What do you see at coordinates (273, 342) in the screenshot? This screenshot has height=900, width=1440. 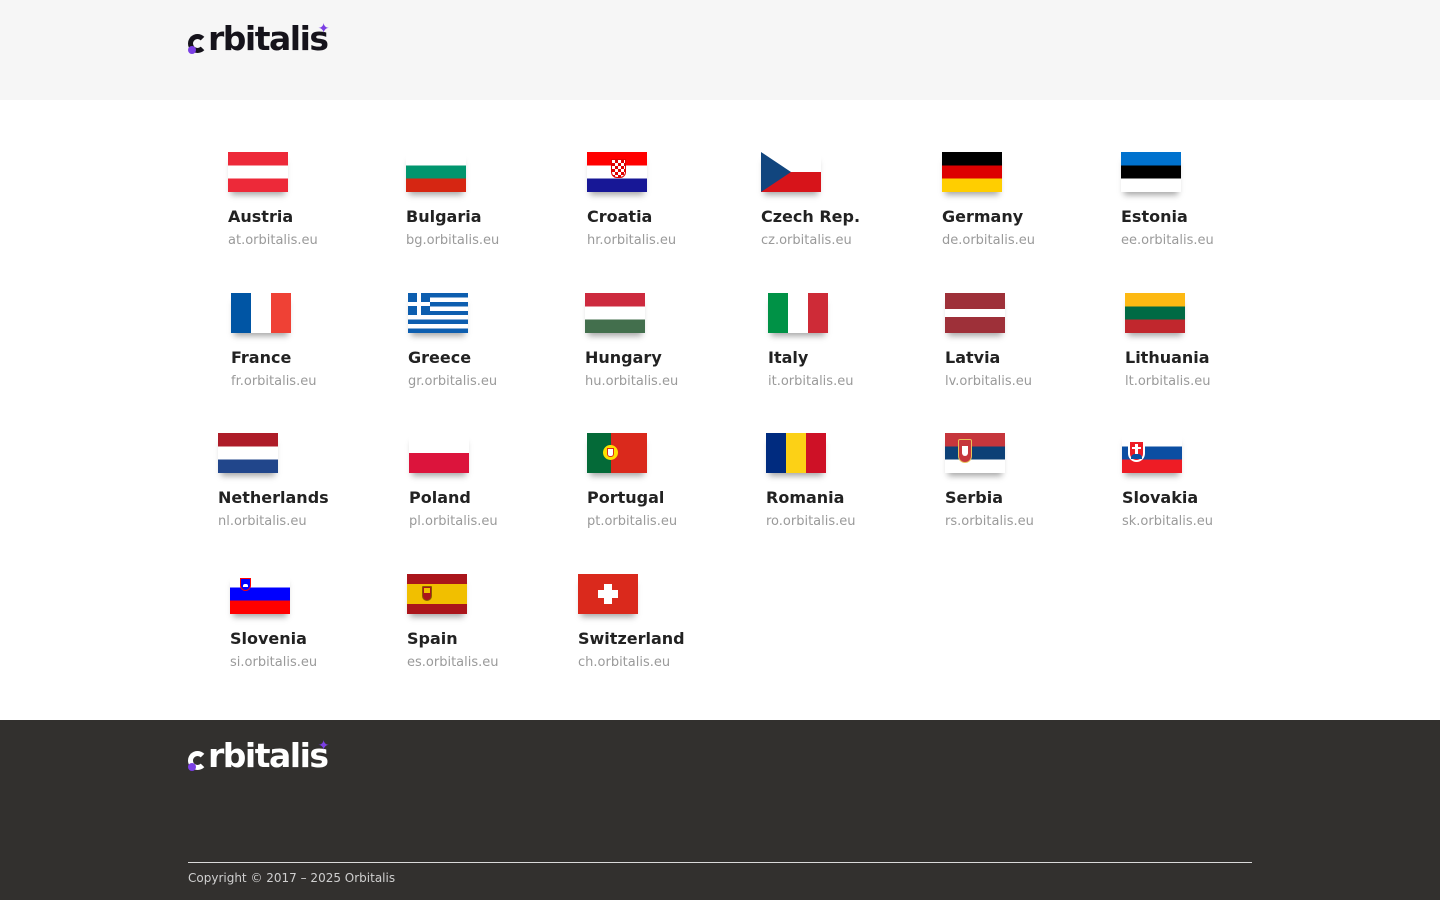 I see `country-link-france: France fr.orbitalis.eu` at bounding box center [273, 342].